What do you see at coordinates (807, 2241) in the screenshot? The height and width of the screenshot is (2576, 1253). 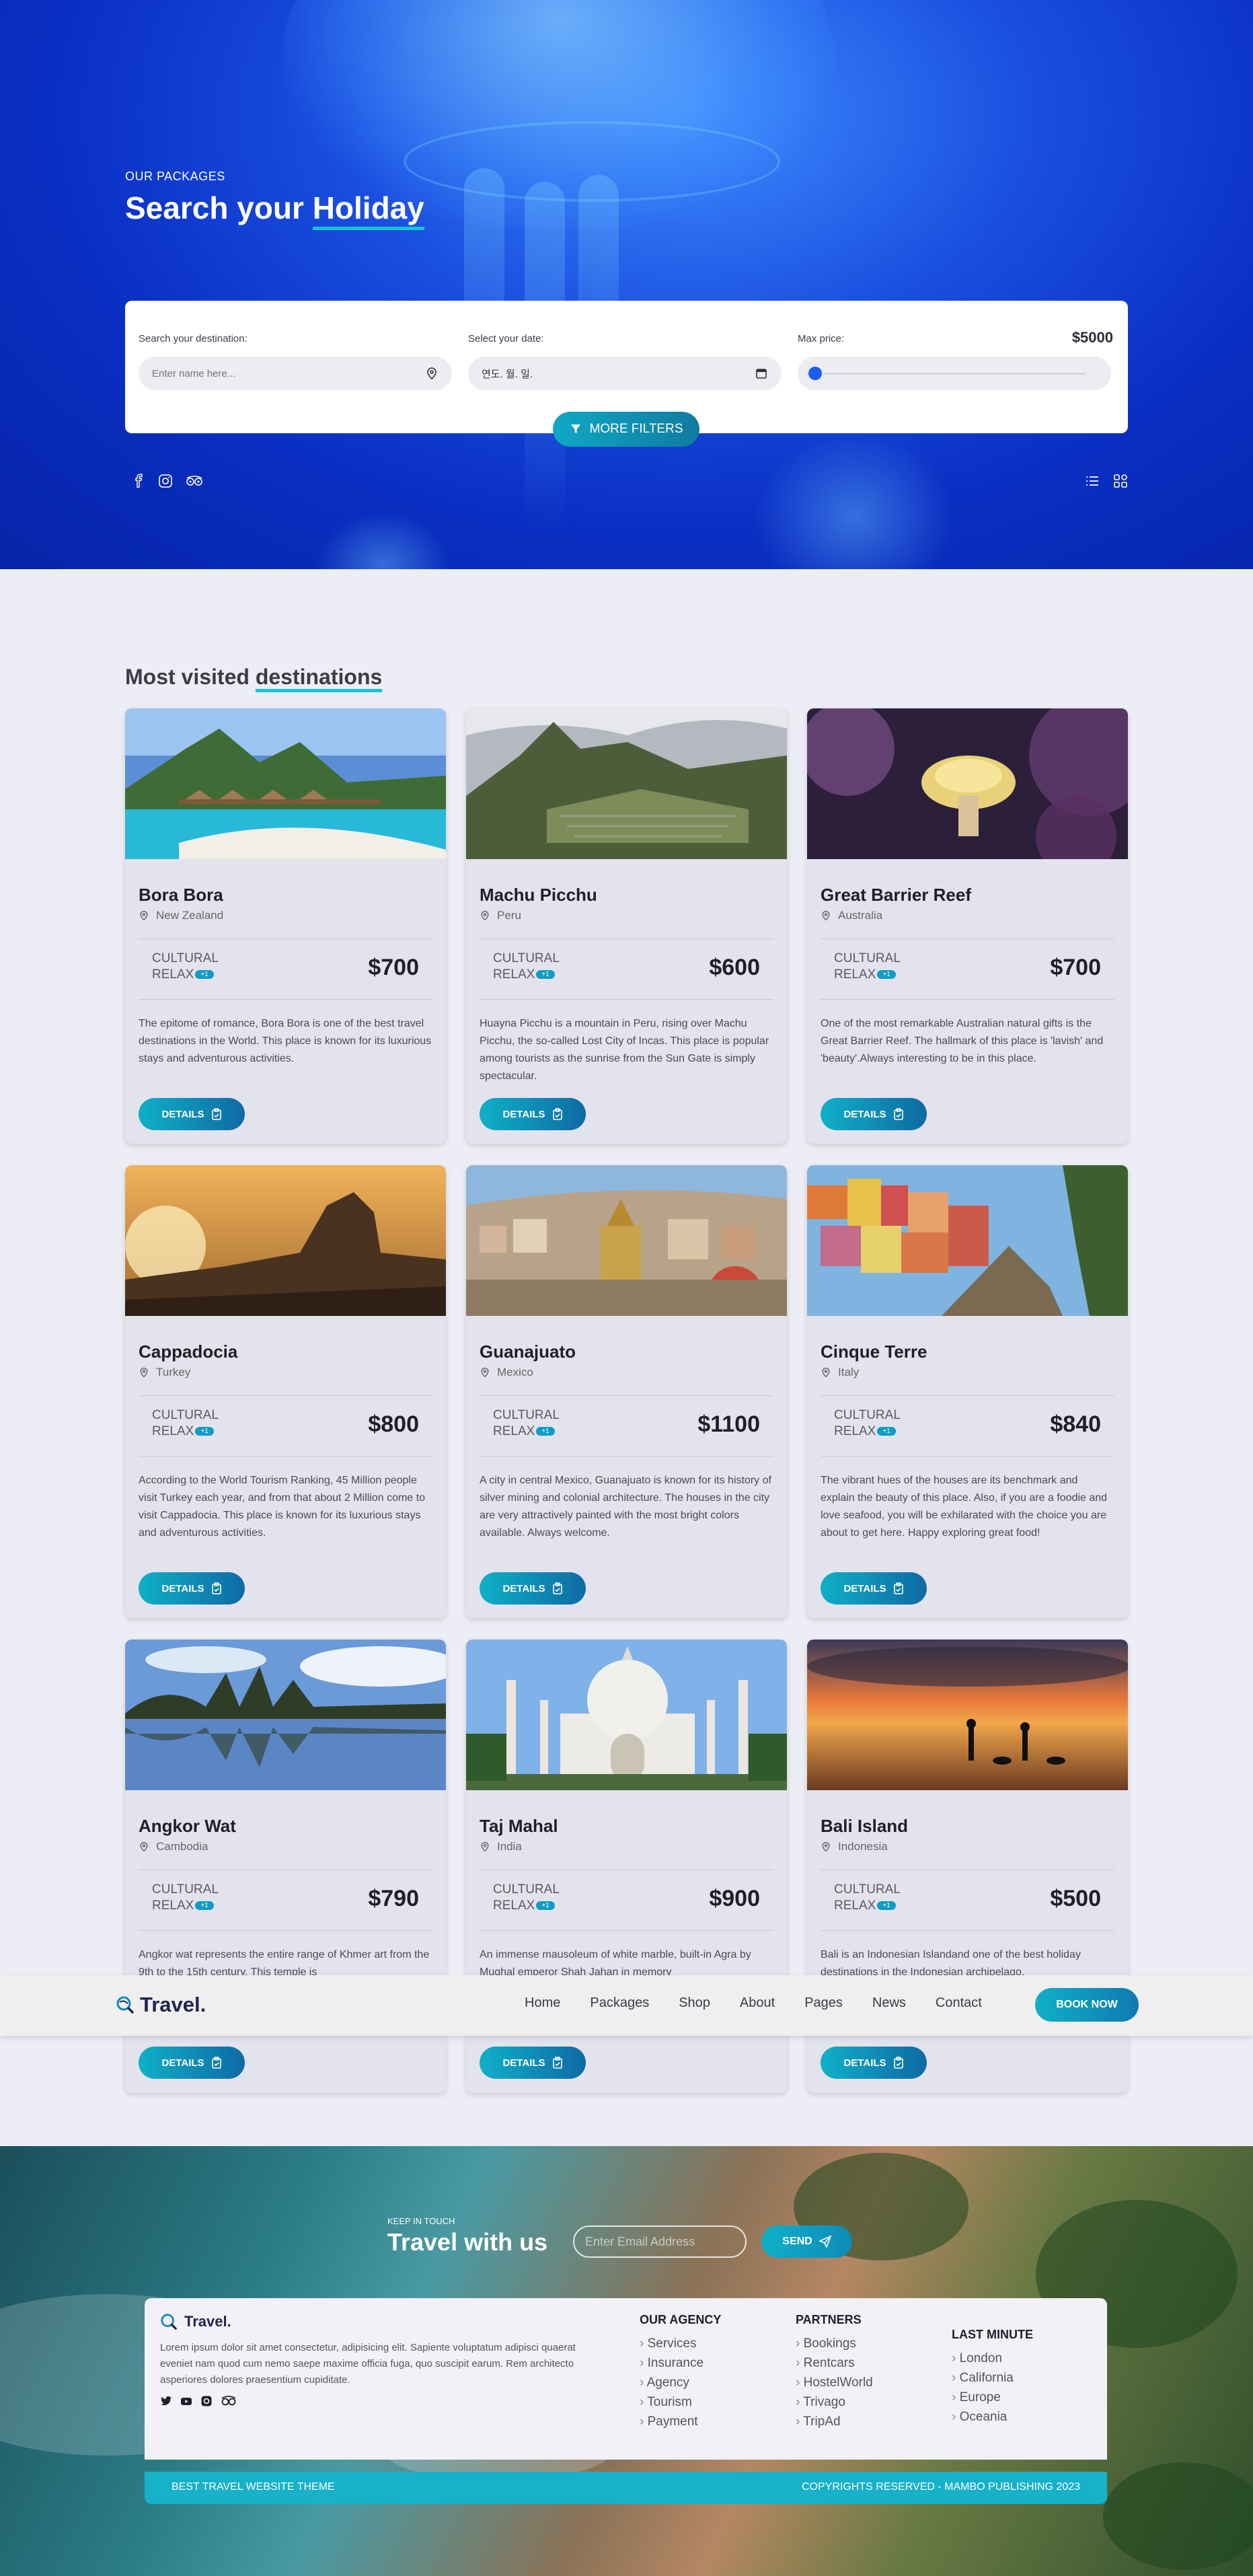 I see `send-button: SEND` at bounding box center [807, 2241].